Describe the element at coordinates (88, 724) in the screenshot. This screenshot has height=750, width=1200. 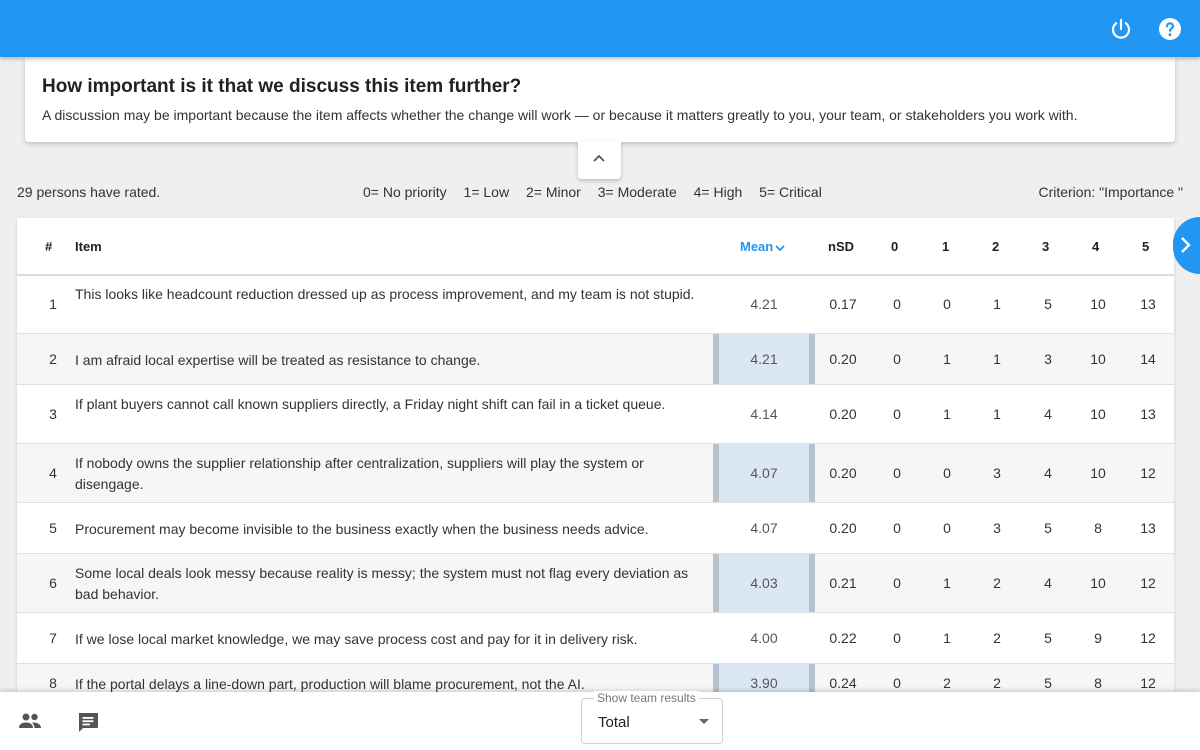
I see `comment-icon` at that location.